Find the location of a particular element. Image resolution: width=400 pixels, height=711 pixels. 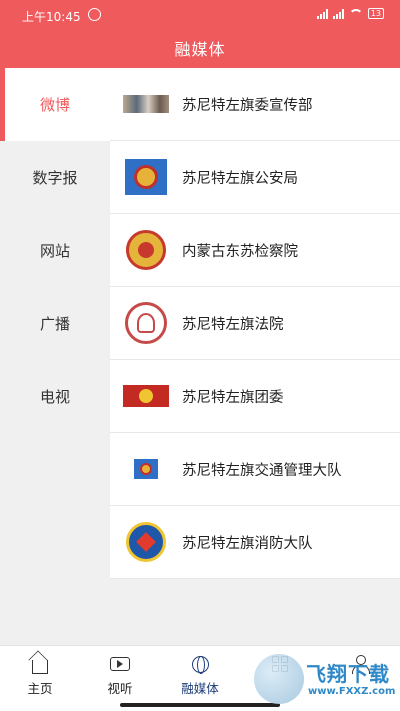

status-bar: 上午10:45 13 is located at coordinates (200, 15).